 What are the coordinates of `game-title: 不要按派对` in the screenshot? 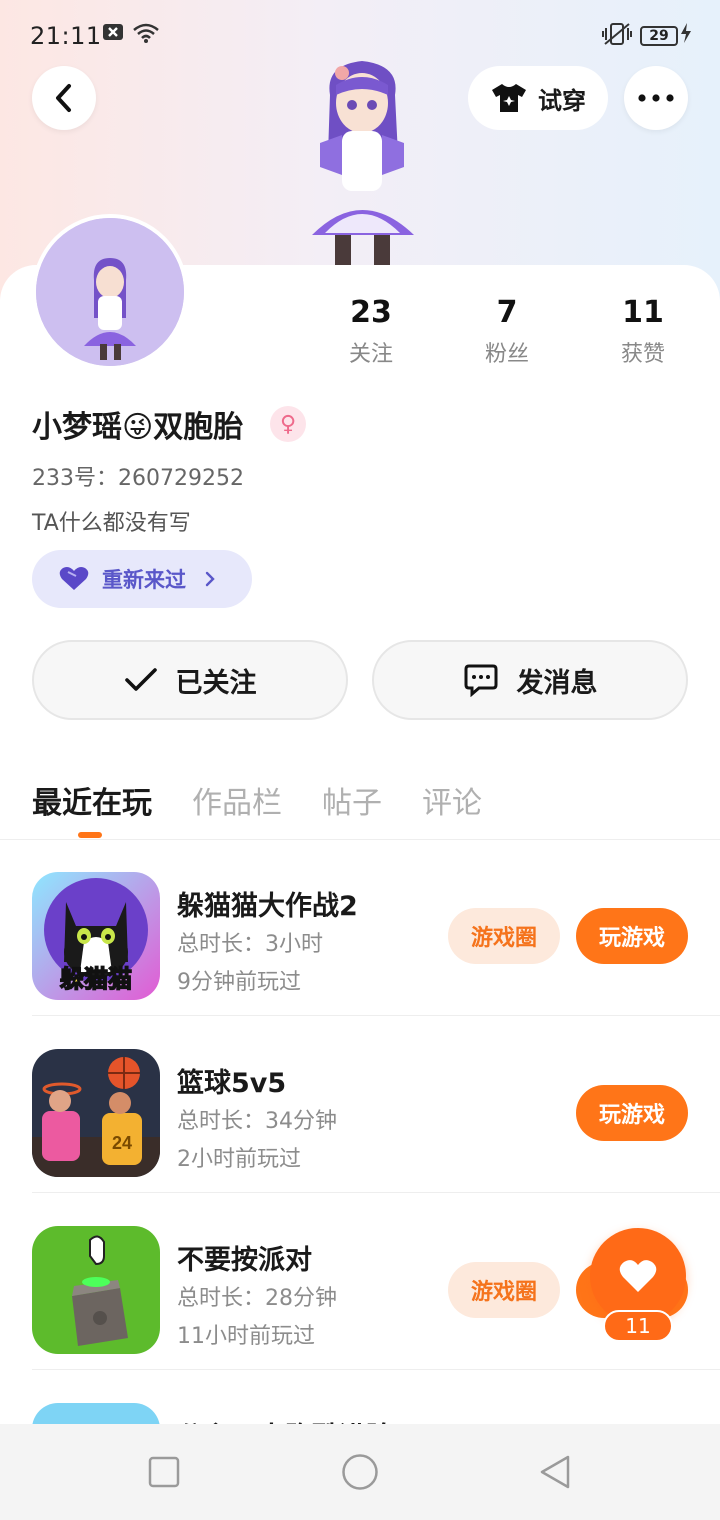 It's located at (244, 1260).